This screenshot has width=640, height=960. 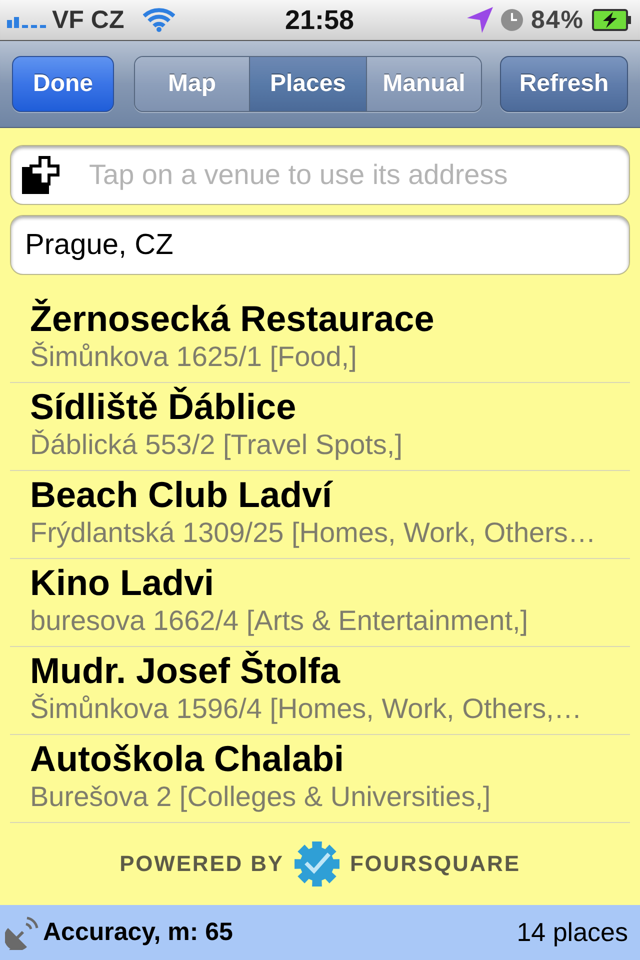 I want to click on clock-icon, so click(x=511, y=20).